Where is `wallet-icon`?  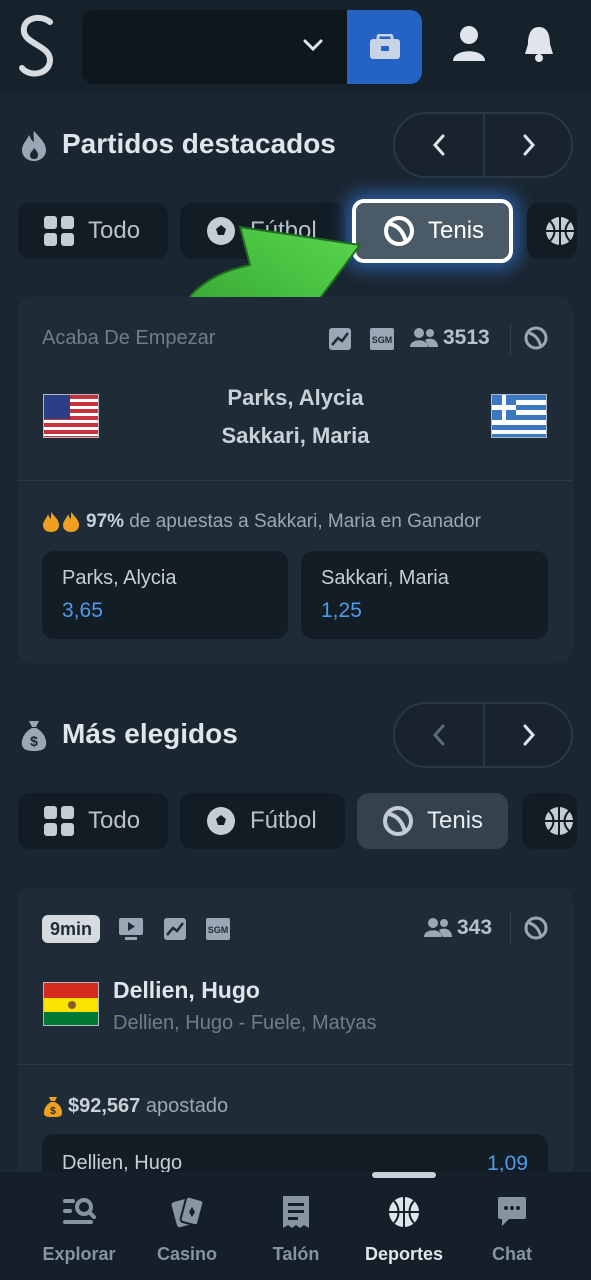 wallet-icon is located at coordinates (384, 46).